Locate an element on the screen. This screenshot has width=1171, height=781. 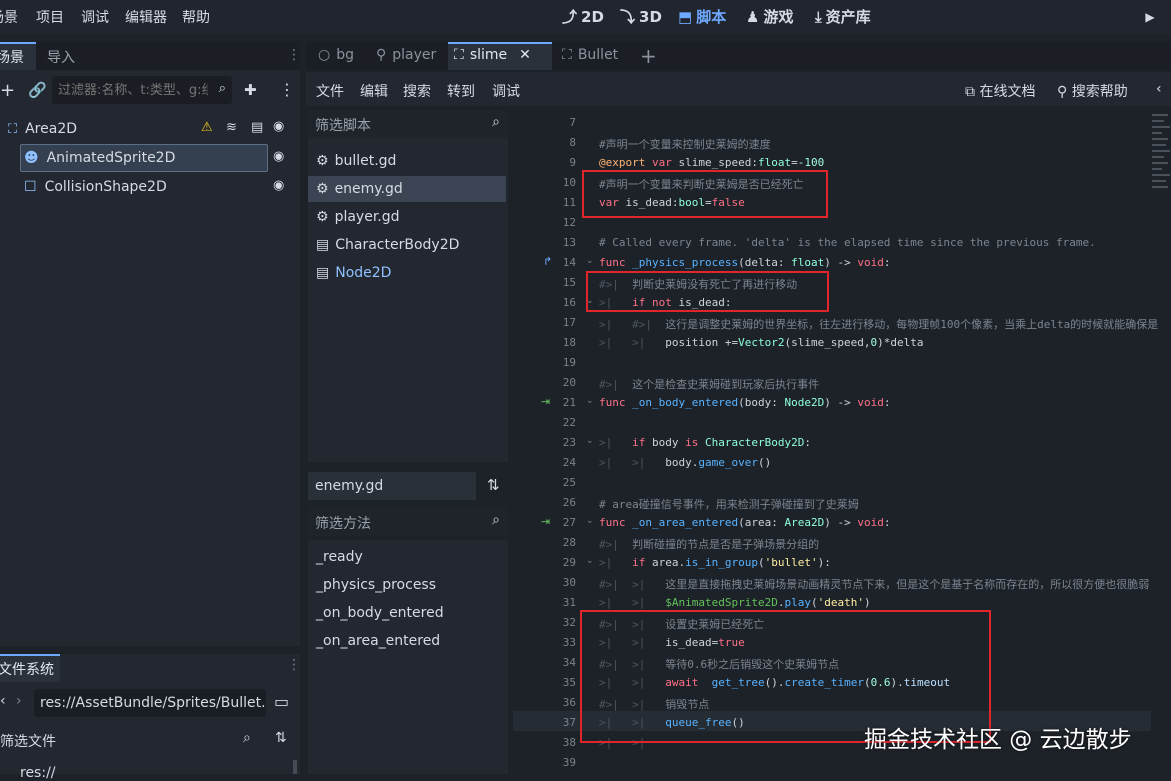
node-filter-input is located at coordinates (131, 90).